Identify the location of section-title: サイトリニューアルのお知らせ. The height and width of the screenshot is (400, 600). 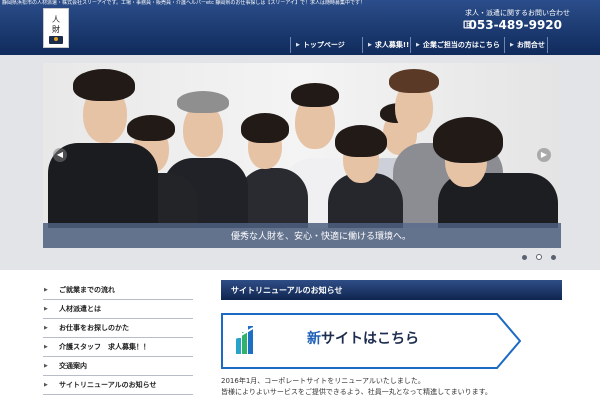
(391, 290).